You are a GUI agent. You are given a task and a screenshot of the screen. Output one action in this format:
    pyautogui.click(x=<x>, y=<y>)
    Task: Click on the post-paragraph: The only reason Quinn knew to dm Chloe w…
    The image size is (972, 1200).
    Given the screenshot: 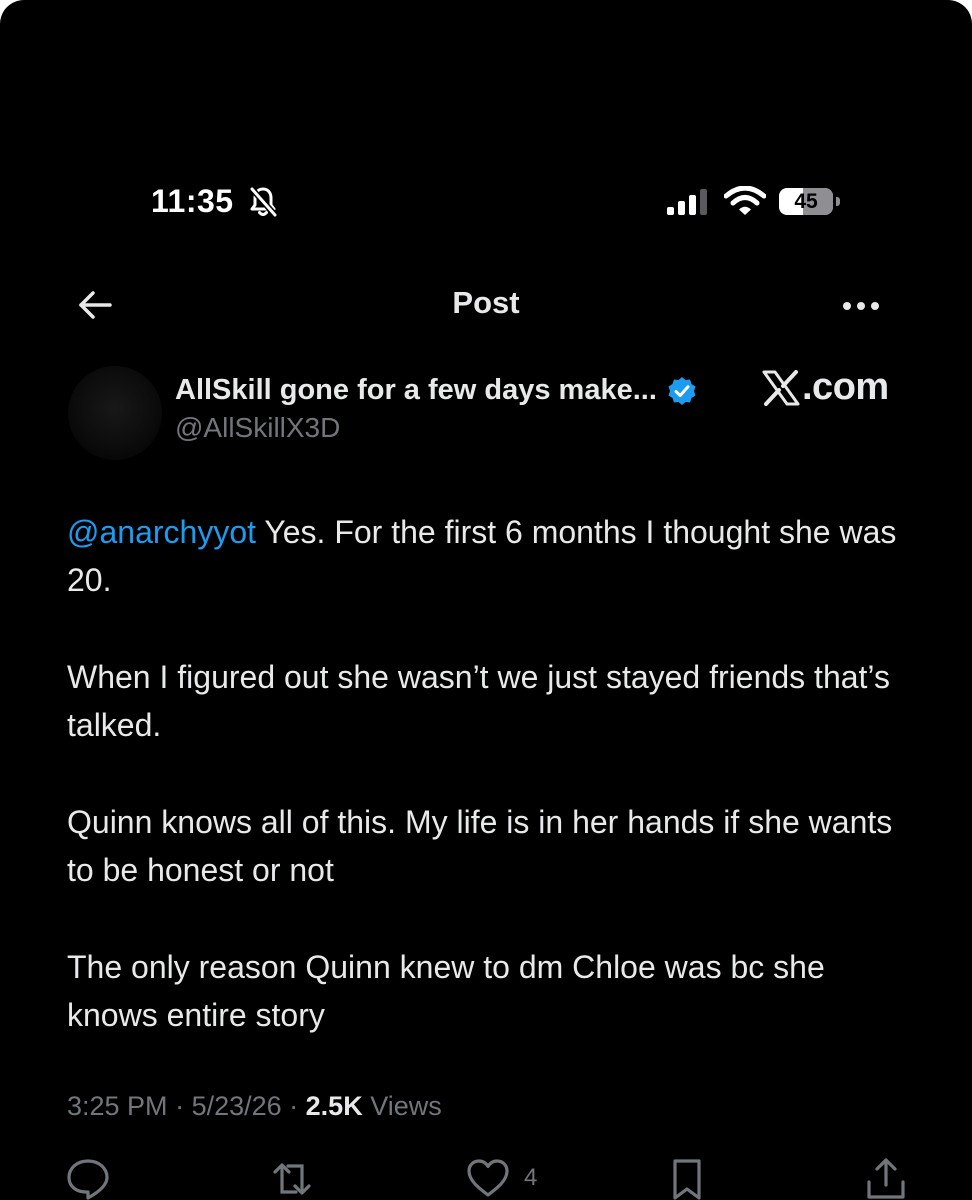 What is the action you would take?
    pyautogui.click(x=446, y=991)
    